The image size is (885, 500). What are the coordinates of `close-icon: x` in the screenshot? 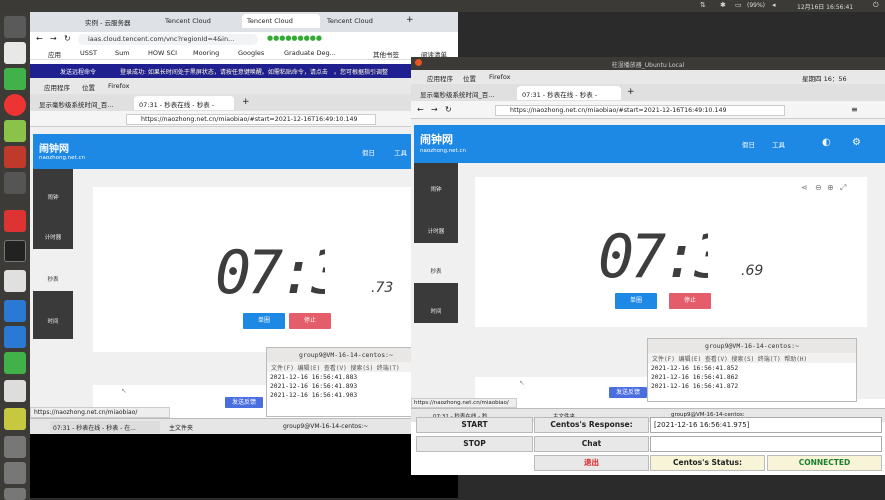 It's located at (418, 62).